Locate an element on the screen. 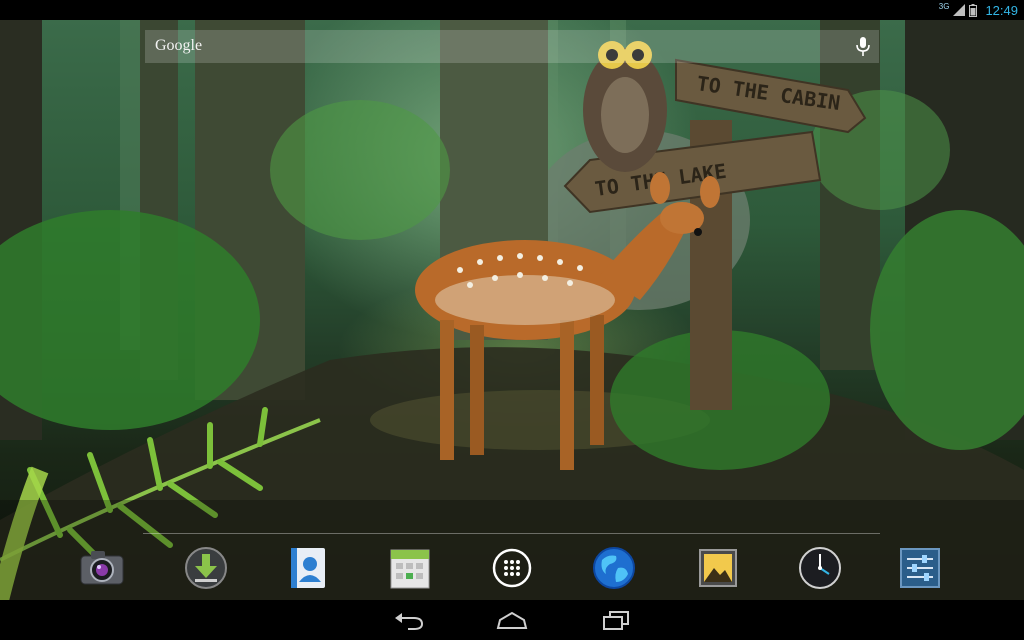 The height and width of the screenshot is (640, 1024). network-type-label: 3G is located at coordinates (944, 6).